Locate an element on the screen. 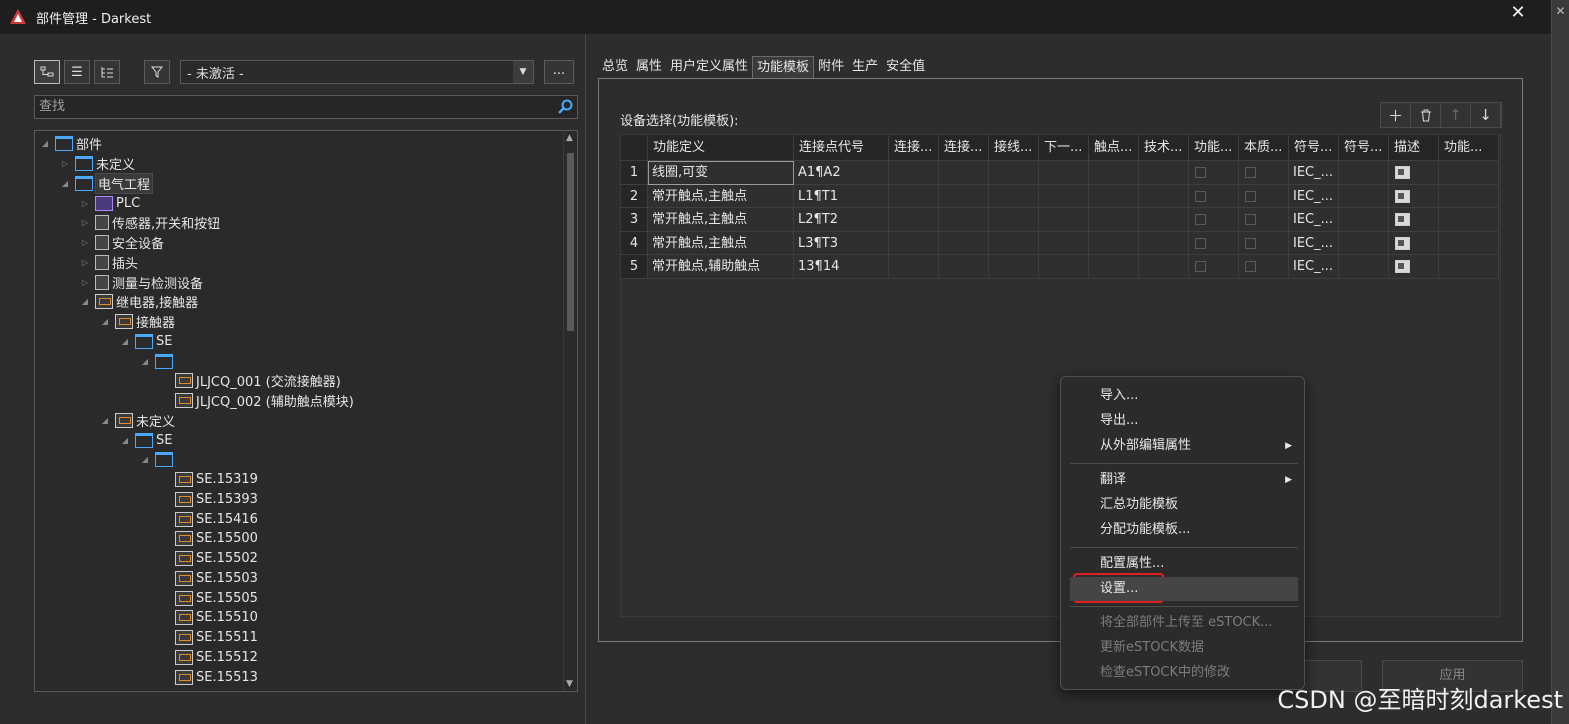  tree-item: ▷ 传感器,开关和按钮 is located at coordinates (149, 223).